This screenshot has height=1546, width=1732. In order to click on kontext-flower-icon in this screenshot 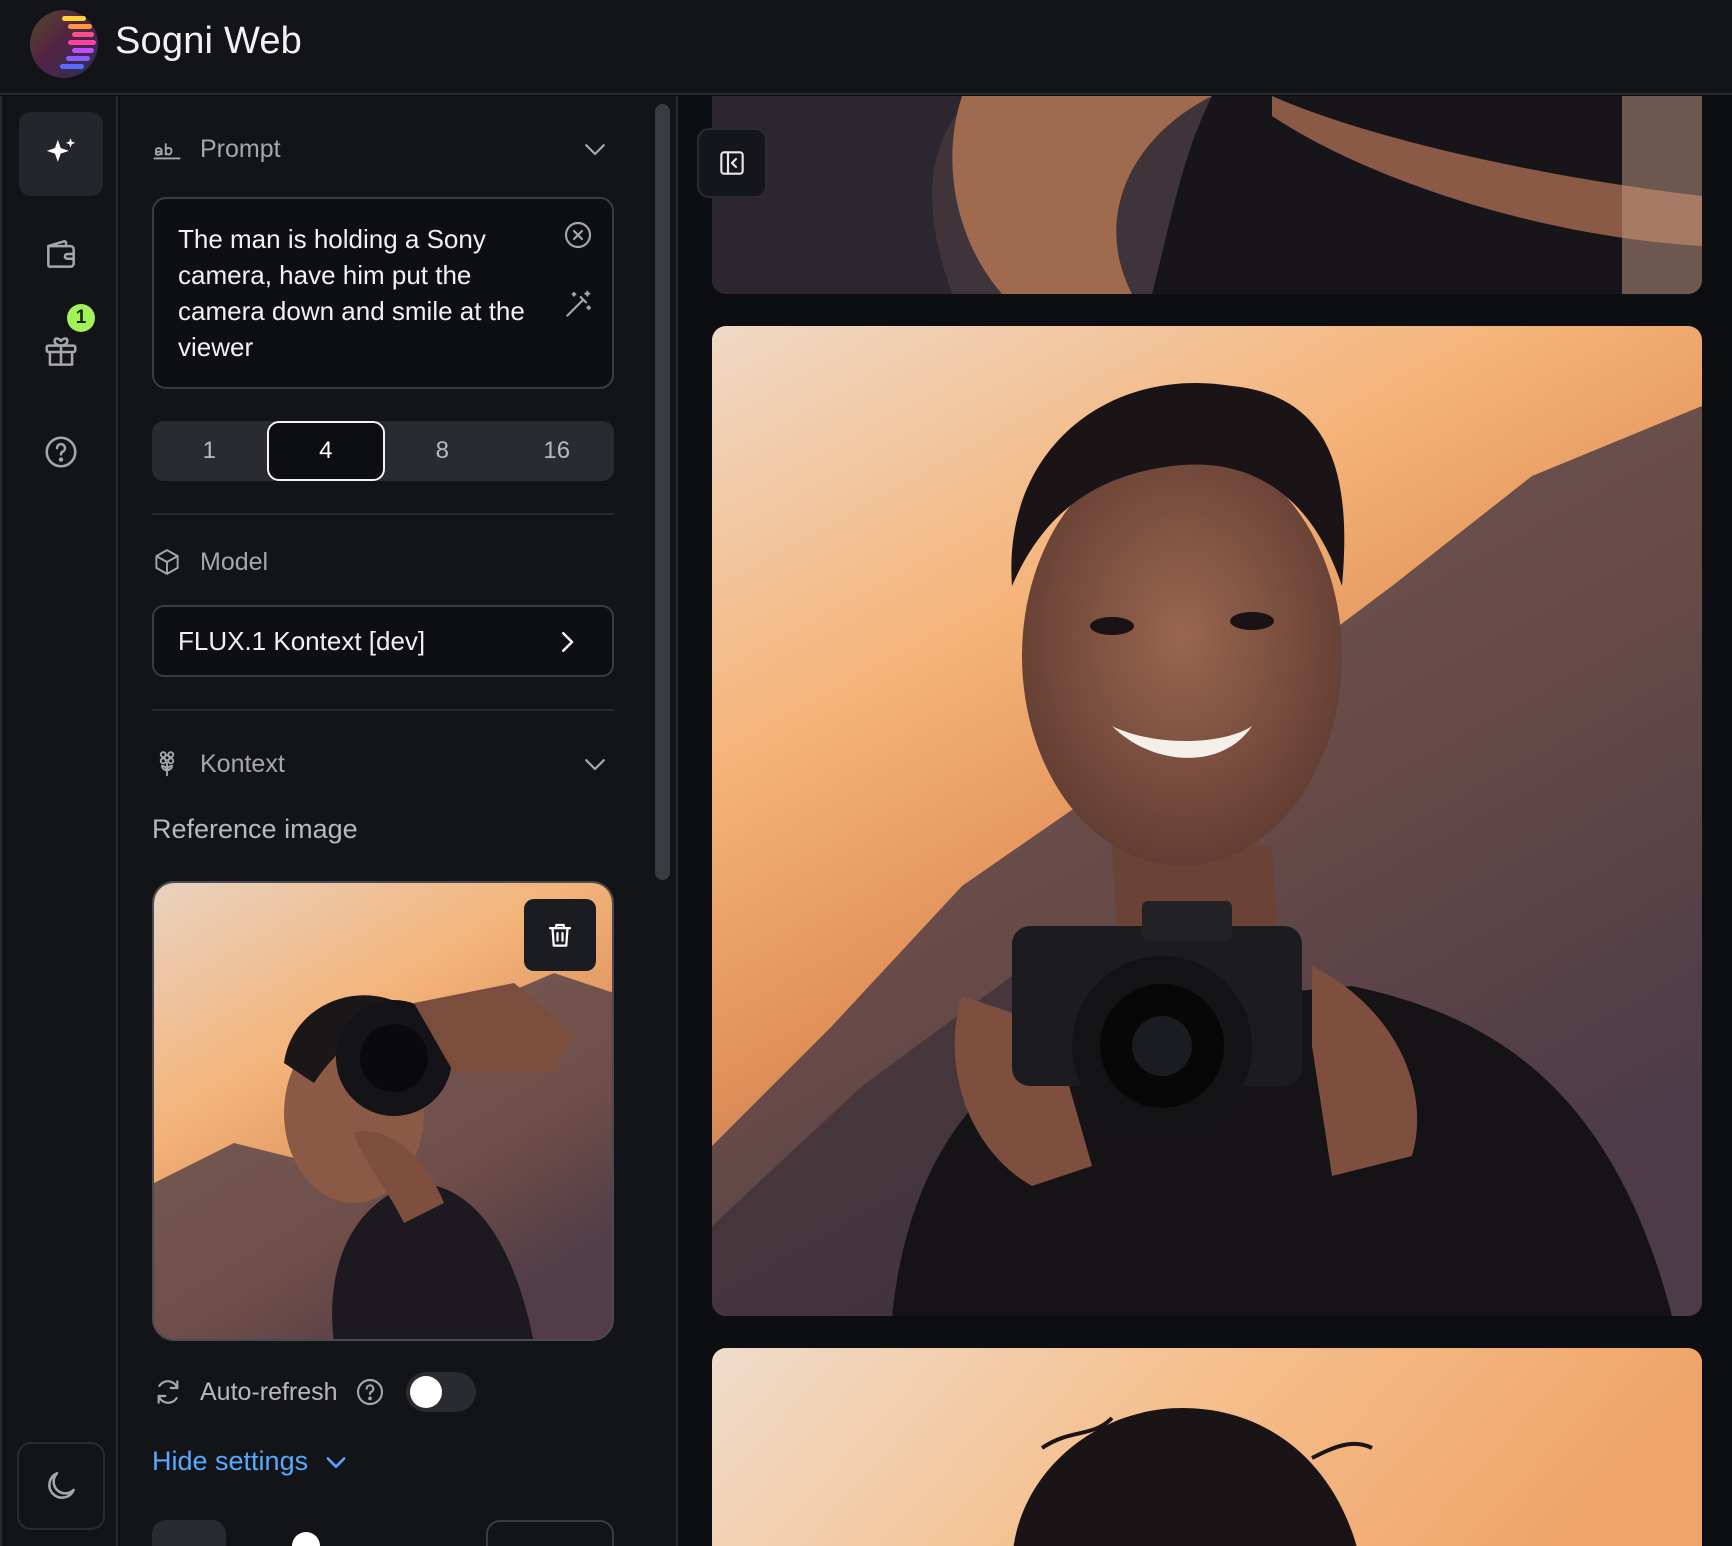, I will do `click(167, 764)`.